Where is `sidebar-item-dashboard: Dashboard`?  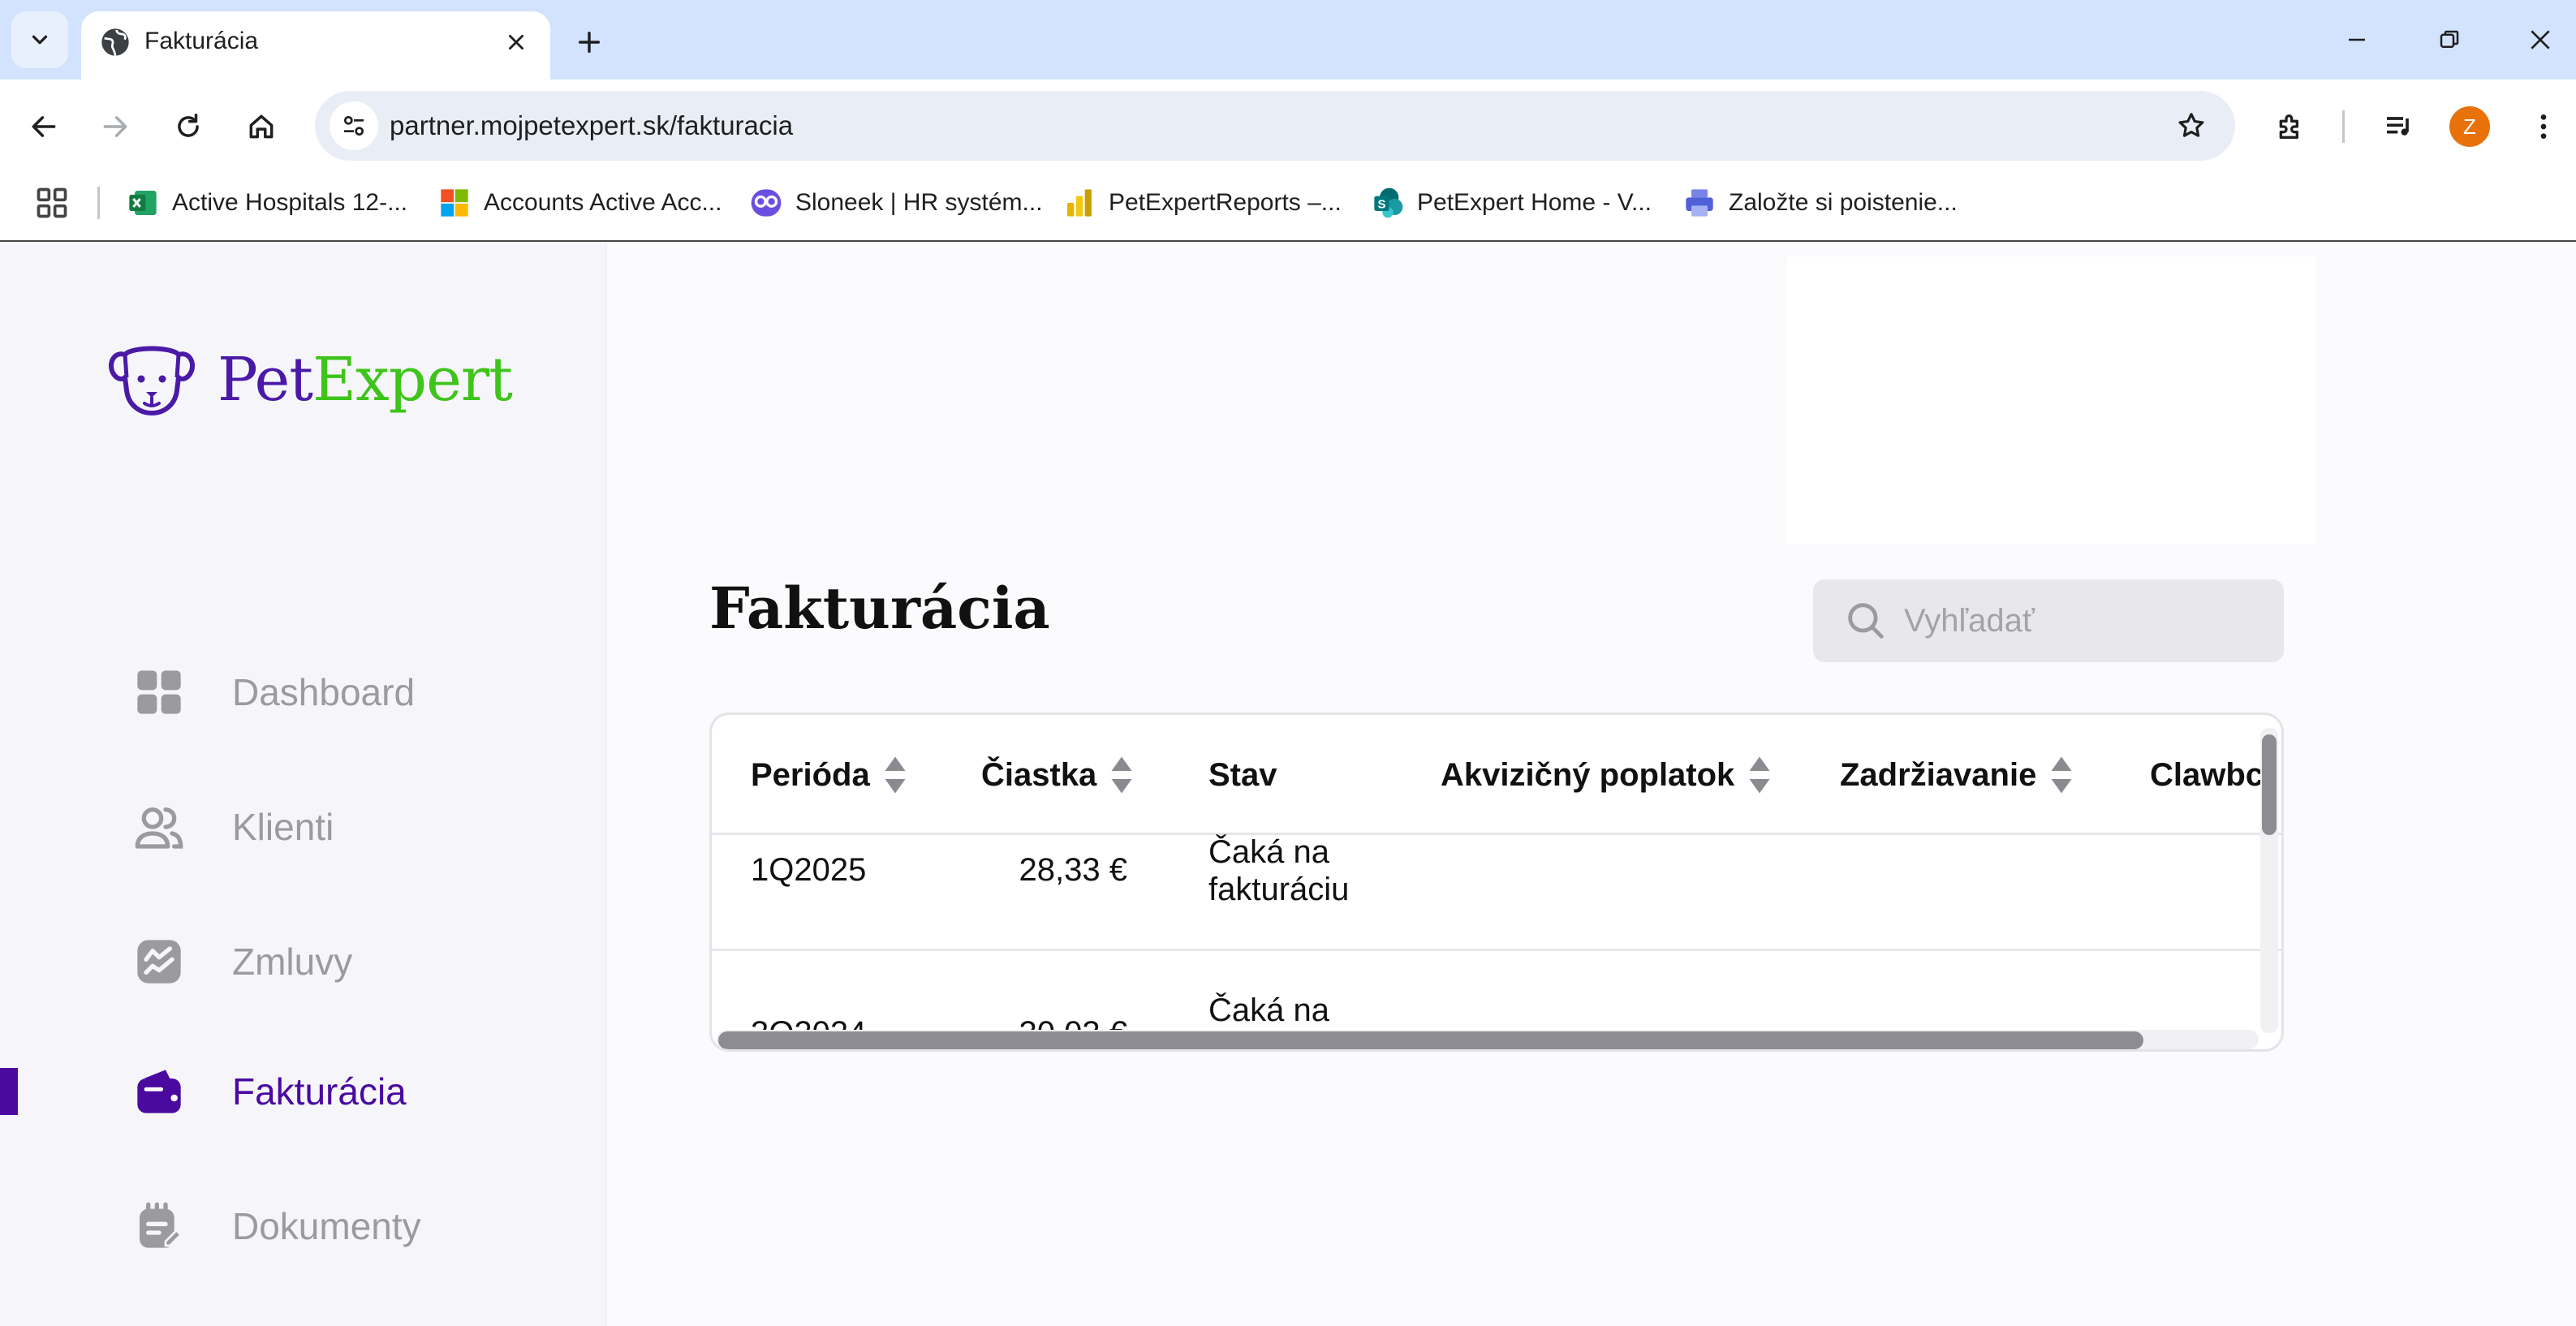 sidebar-item-dashboard: Dashboard is located at coordinates (304, 692).